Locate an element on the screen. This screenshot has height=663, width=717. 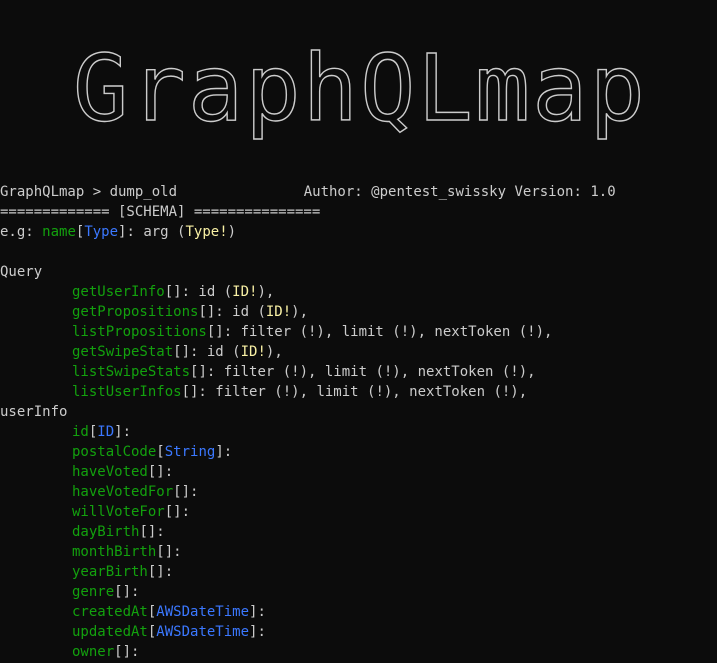
userinfo-field-name: id is located at coordinates (80, 432).